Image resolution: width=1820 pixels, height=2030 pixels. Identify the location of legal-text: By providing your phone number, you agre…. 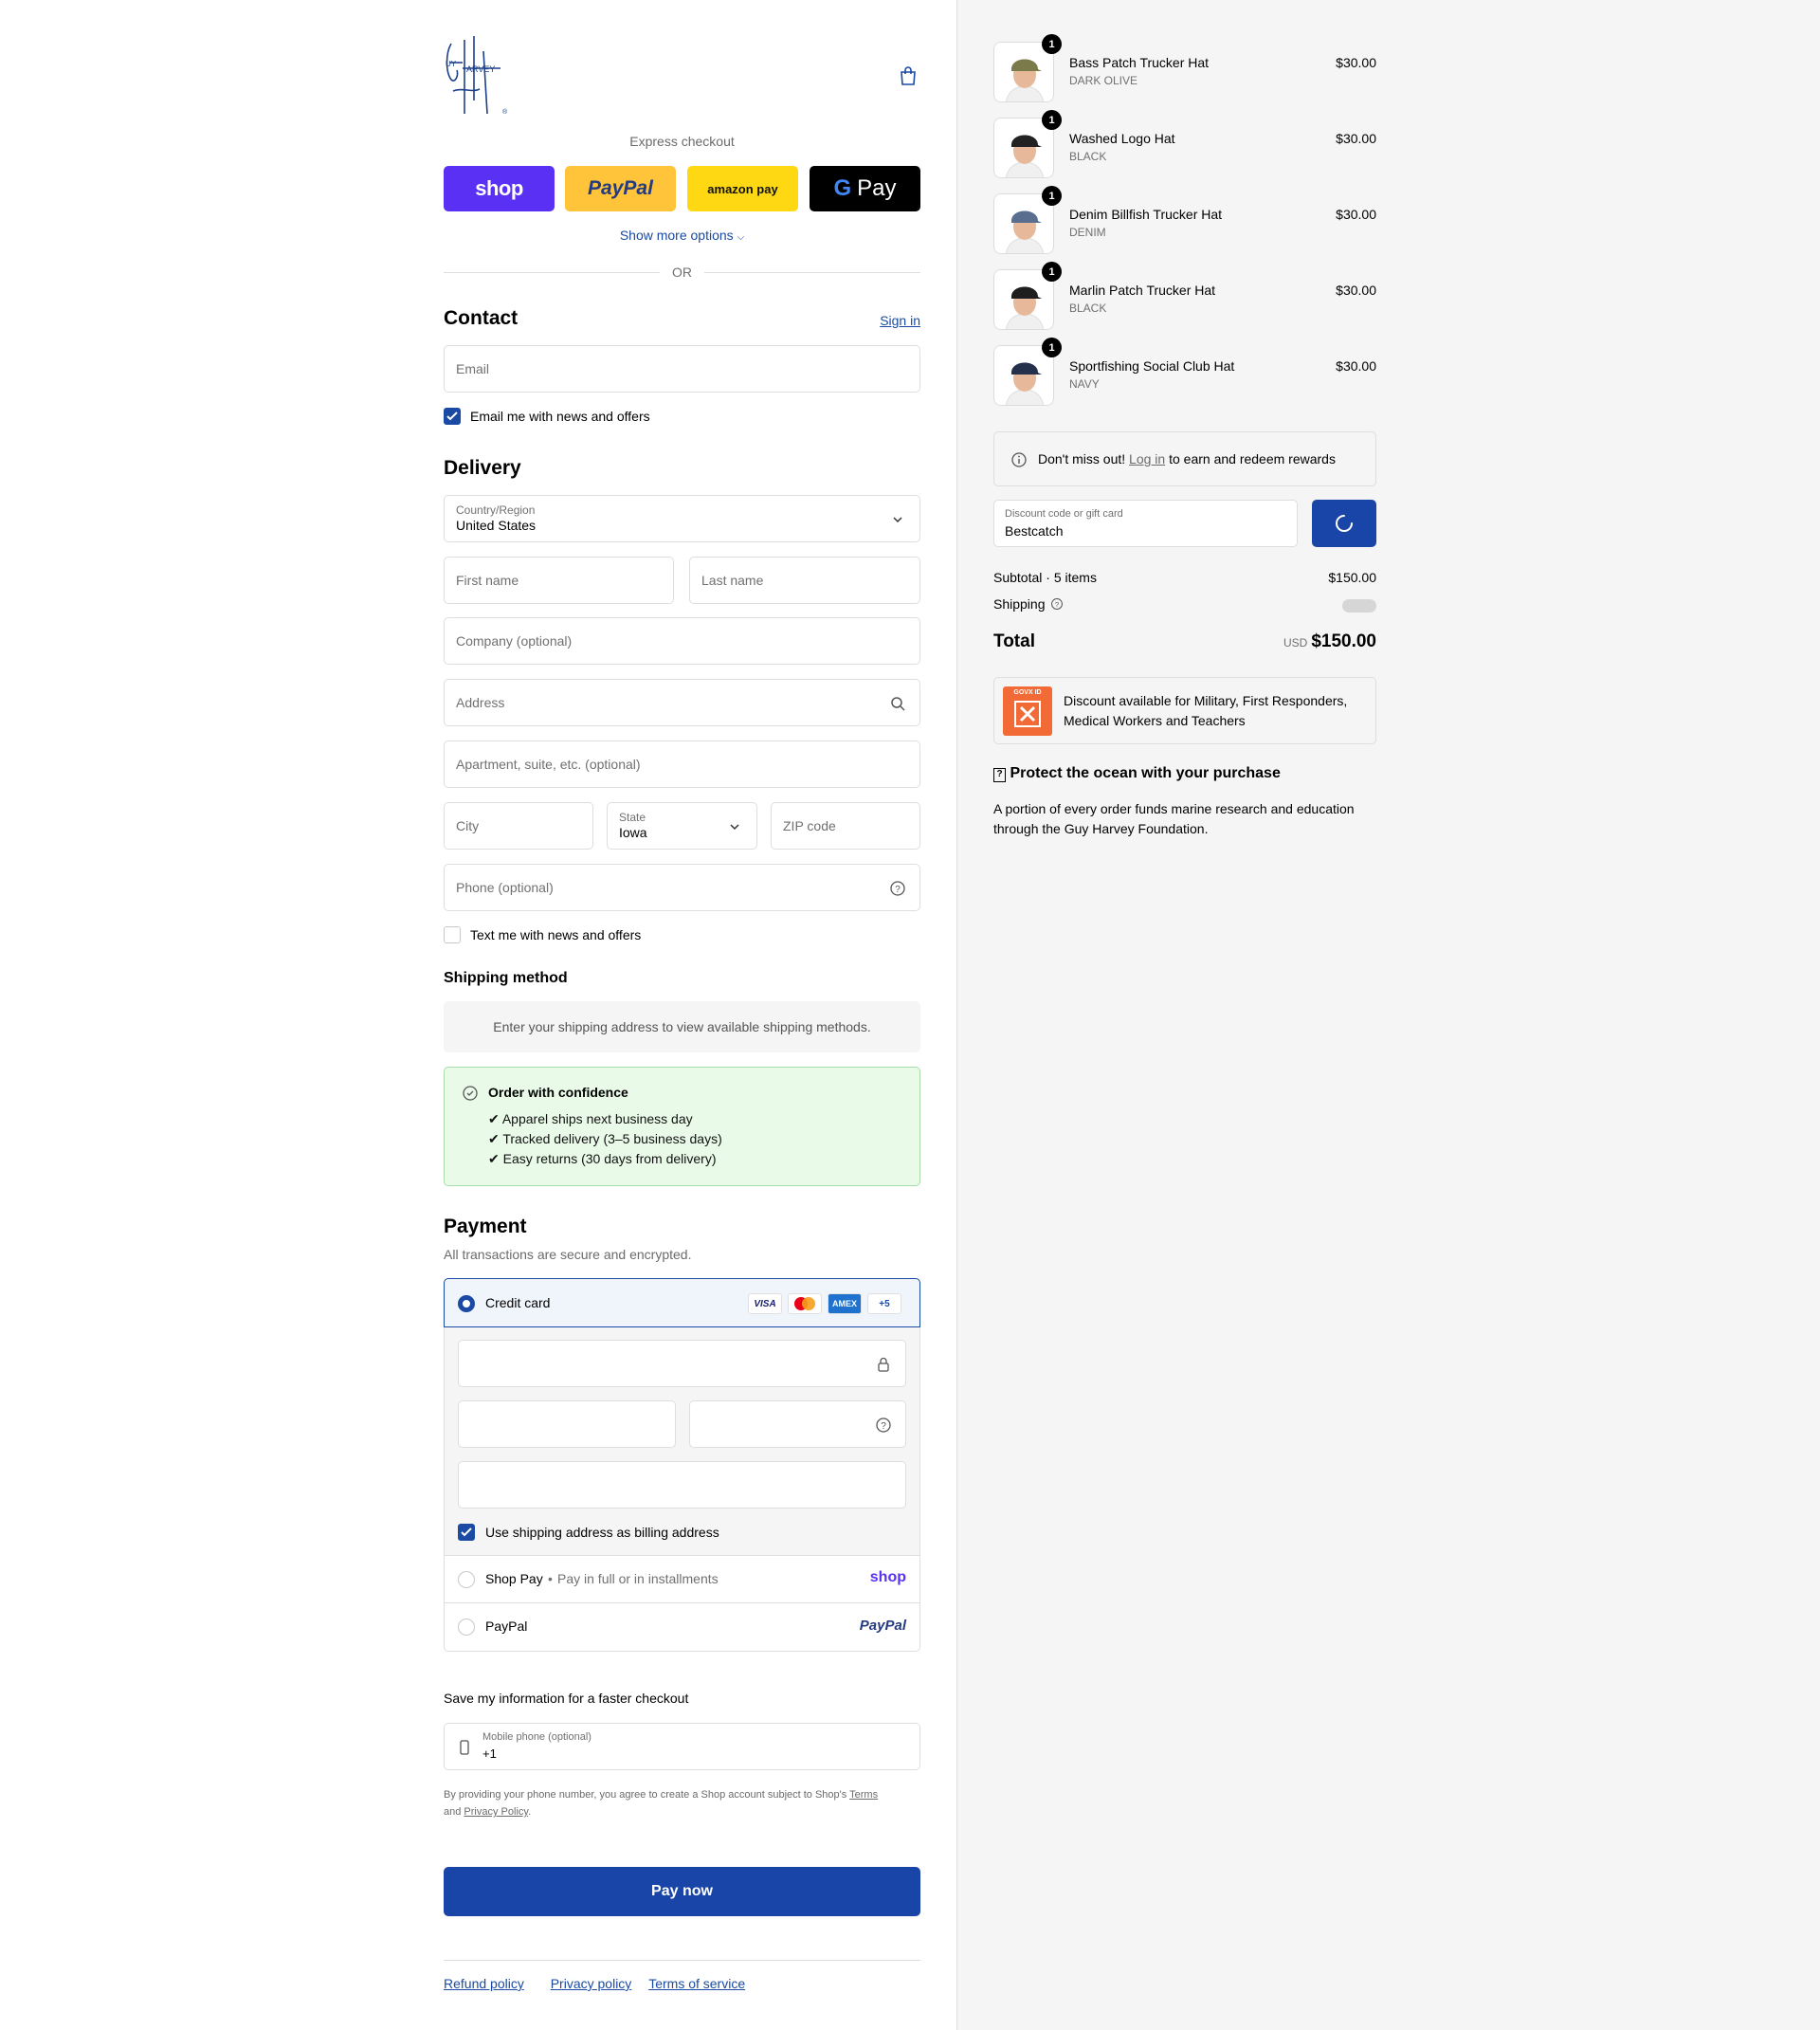
(645, 1795).